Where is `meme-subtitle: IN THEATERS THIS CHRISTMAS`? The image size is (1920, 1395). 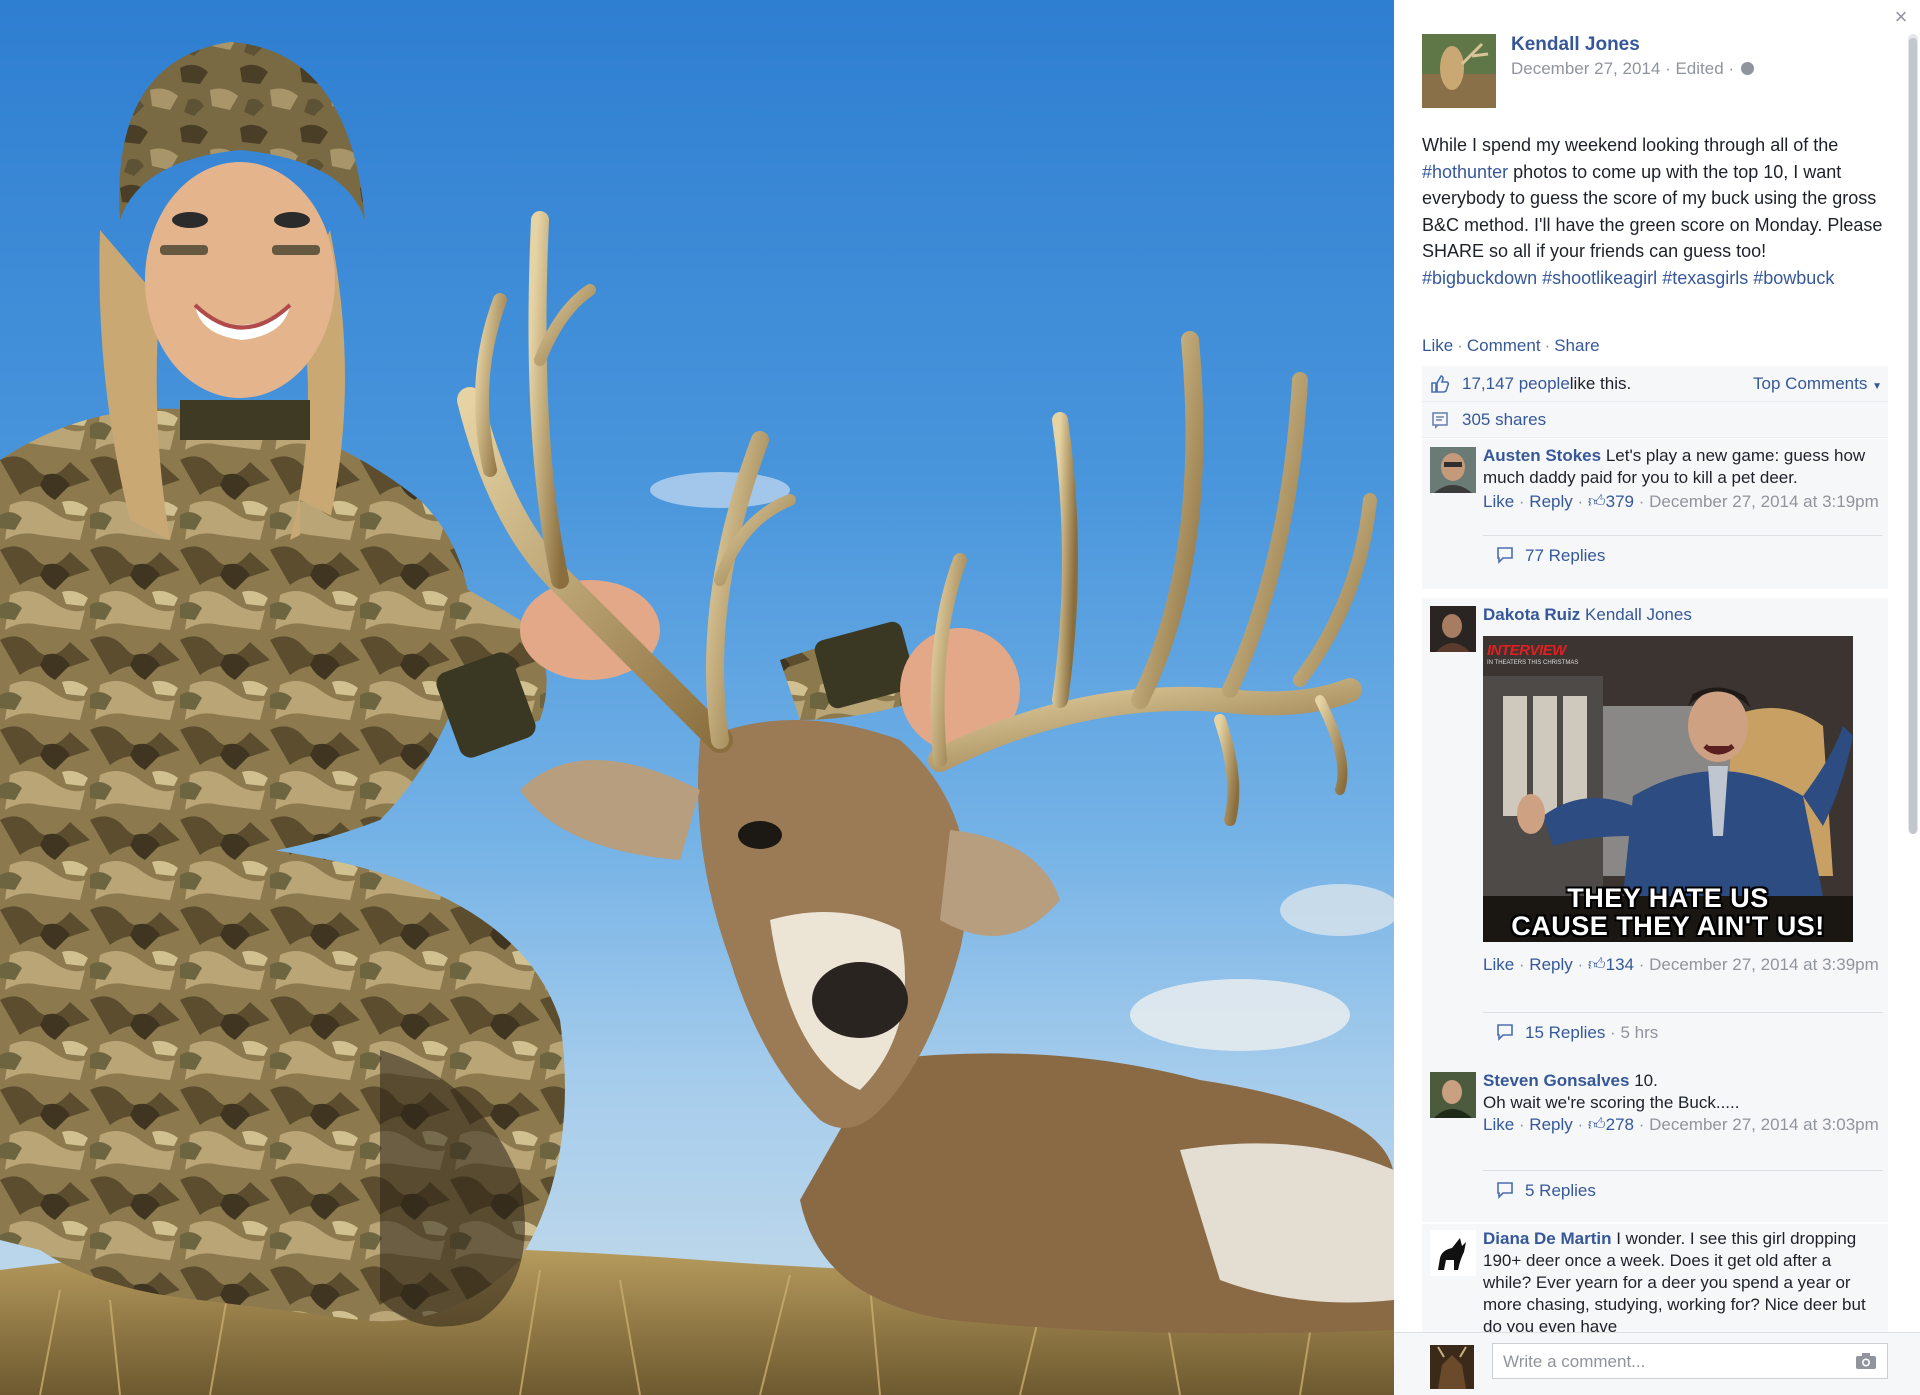
meme-subtitle: IN THEATERS THIS CHRISTMAS is located at coordinates (1533, 663).